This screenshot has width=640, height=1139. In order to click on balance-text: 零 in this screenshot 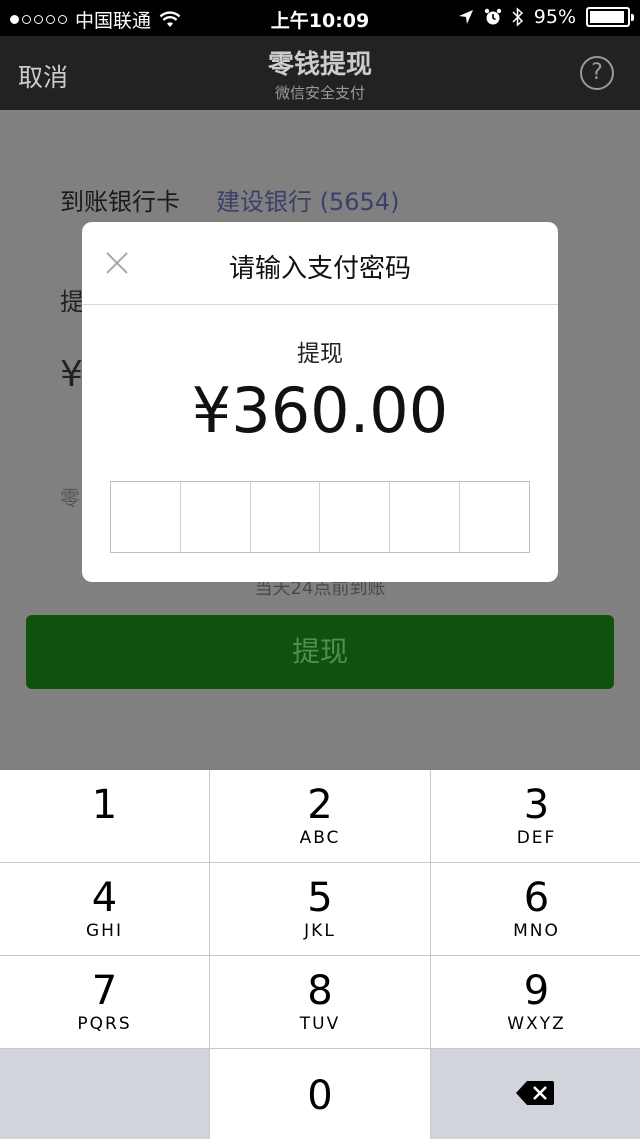, I will do `click(70, 498)`.